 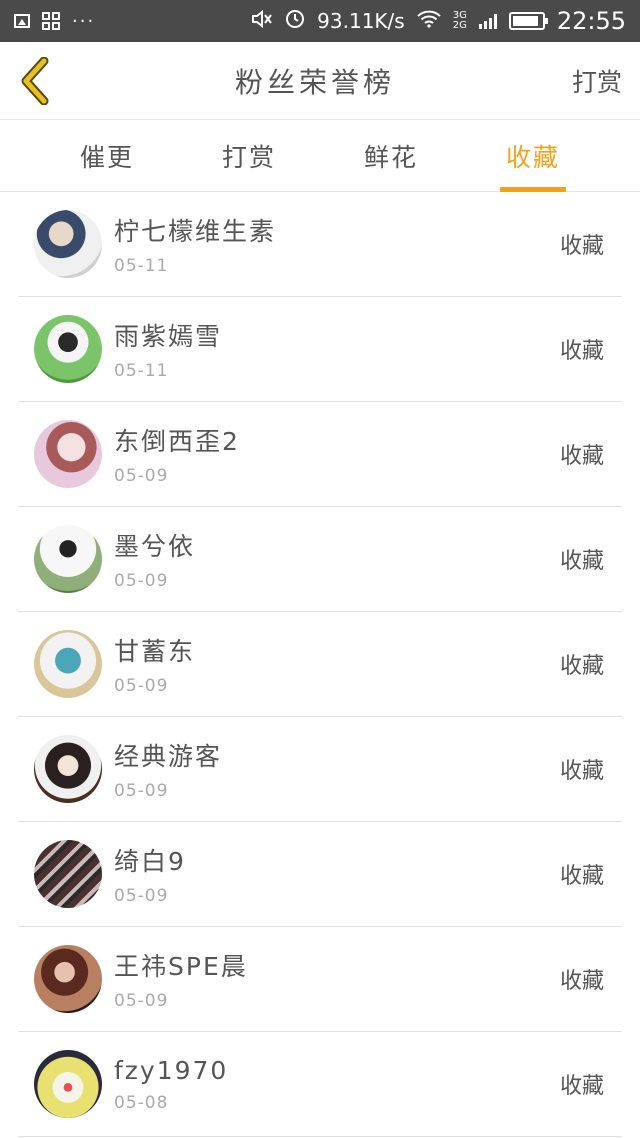 What do you see at coordinates (320, 979) in the screenshot?
I see `list-item: 王祎SPE晨 05-09 收藏` at bounding box center [320, 979].